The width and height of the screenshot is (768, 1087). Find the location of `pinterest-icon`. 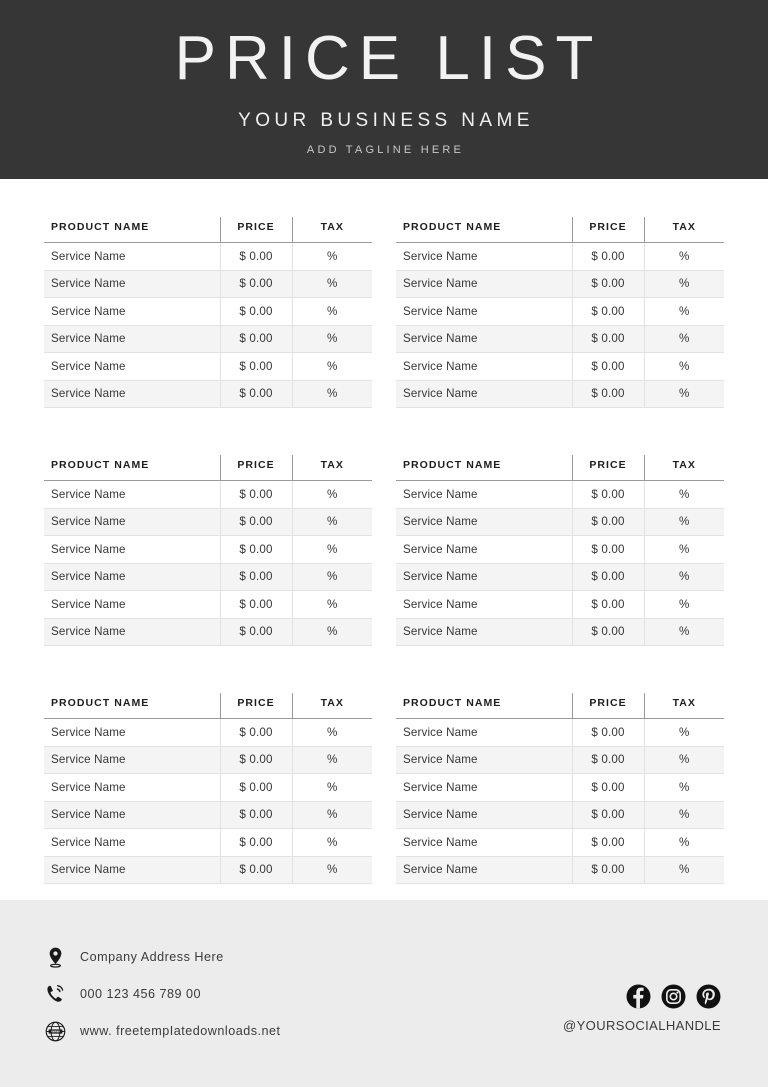

pinterest-icon is located at coordinates (708, 996).